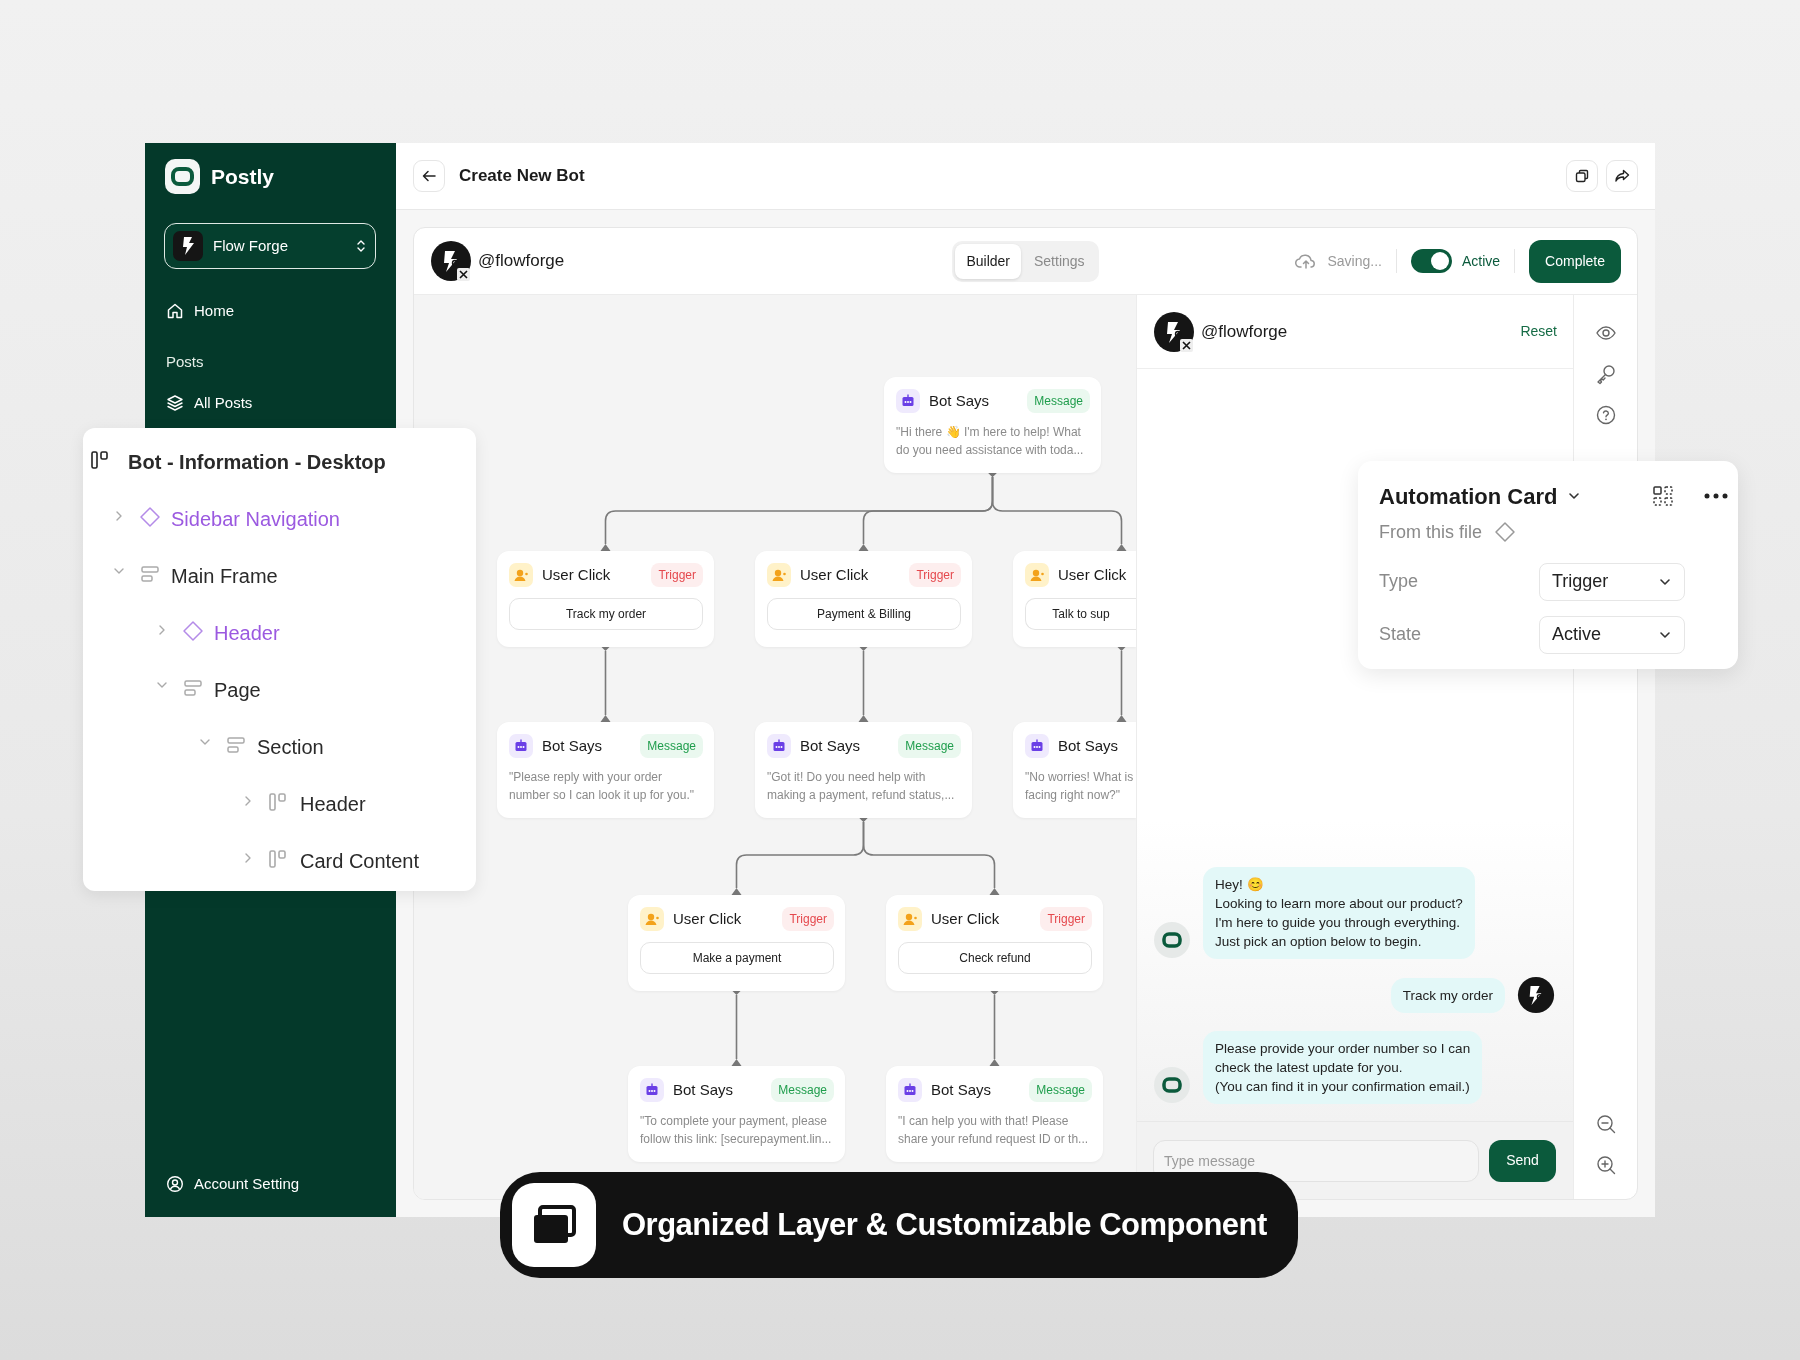 This screenshot has width=1800, height=1360. Describe the element at coordinates (290, 747) in the screenshot. I see `layer-name: Section` at that location.